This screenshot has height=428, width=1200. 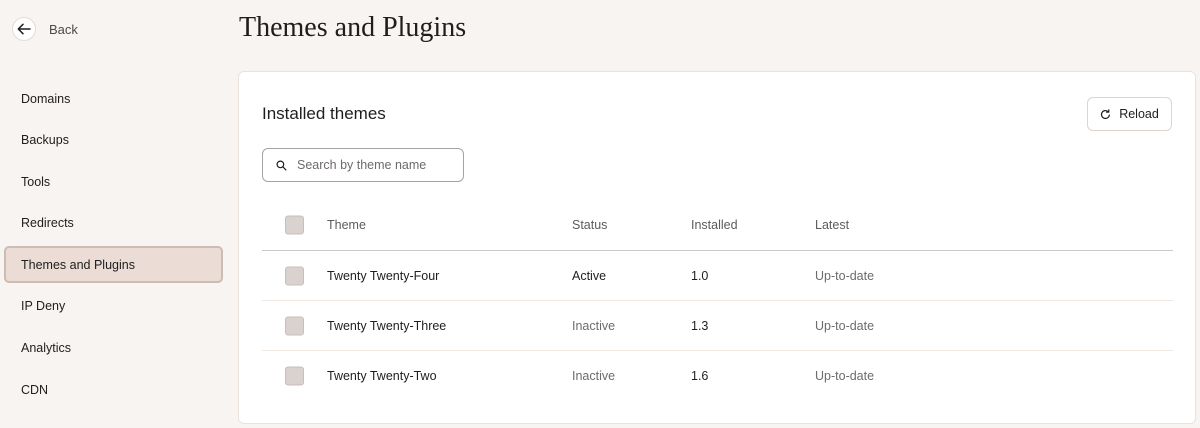 What do you see at coordinates (353, 27) in the screenshot?
I see `page-title: Themes and Plugins` at bounding box center [353, 27].